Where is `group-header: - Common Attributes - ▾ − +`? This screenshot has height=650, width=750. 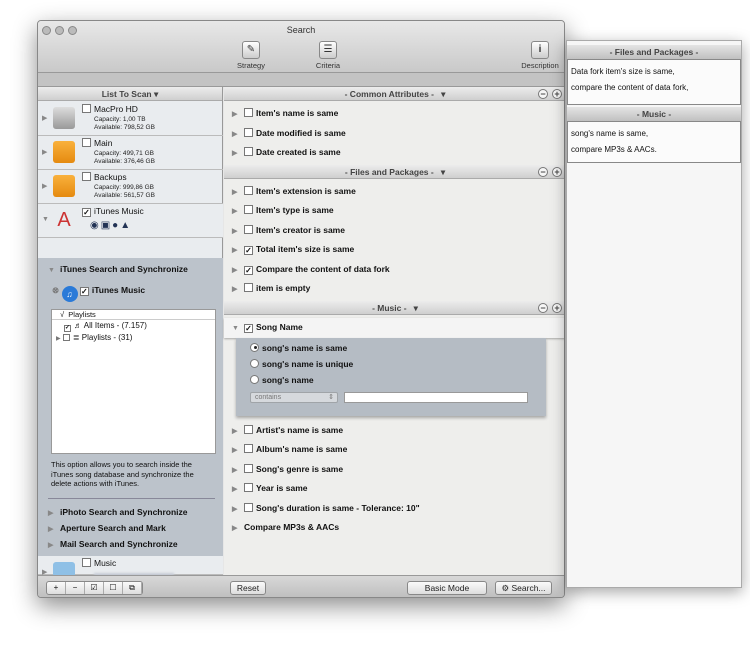
group-header: - Common Attributes - ▾ − + is located at coordinates (394, 94).